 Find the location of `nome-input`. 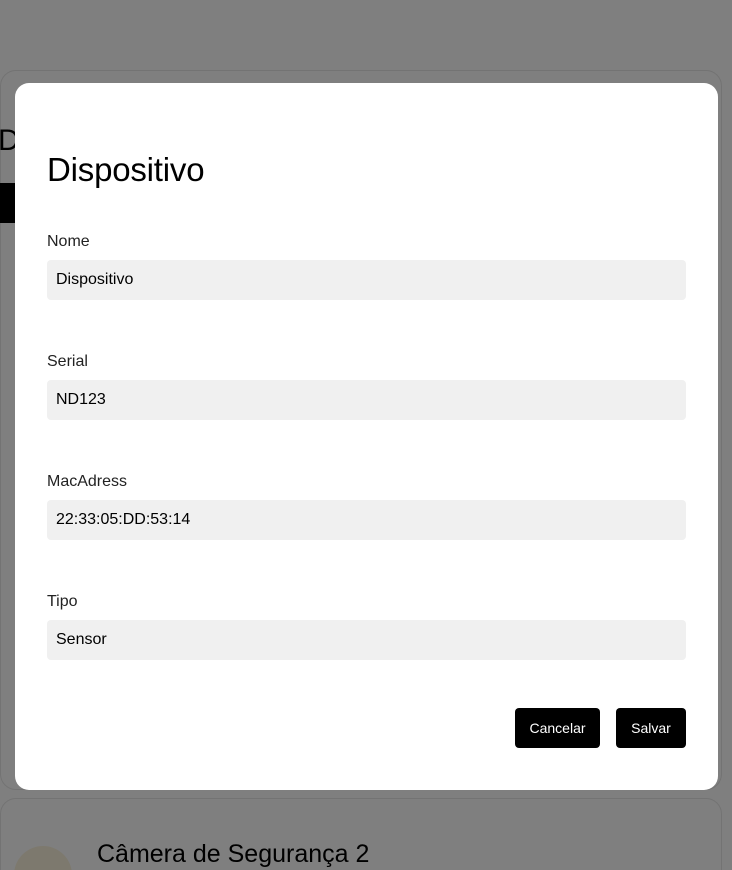

nome-input is located at coordinates (366, 280).